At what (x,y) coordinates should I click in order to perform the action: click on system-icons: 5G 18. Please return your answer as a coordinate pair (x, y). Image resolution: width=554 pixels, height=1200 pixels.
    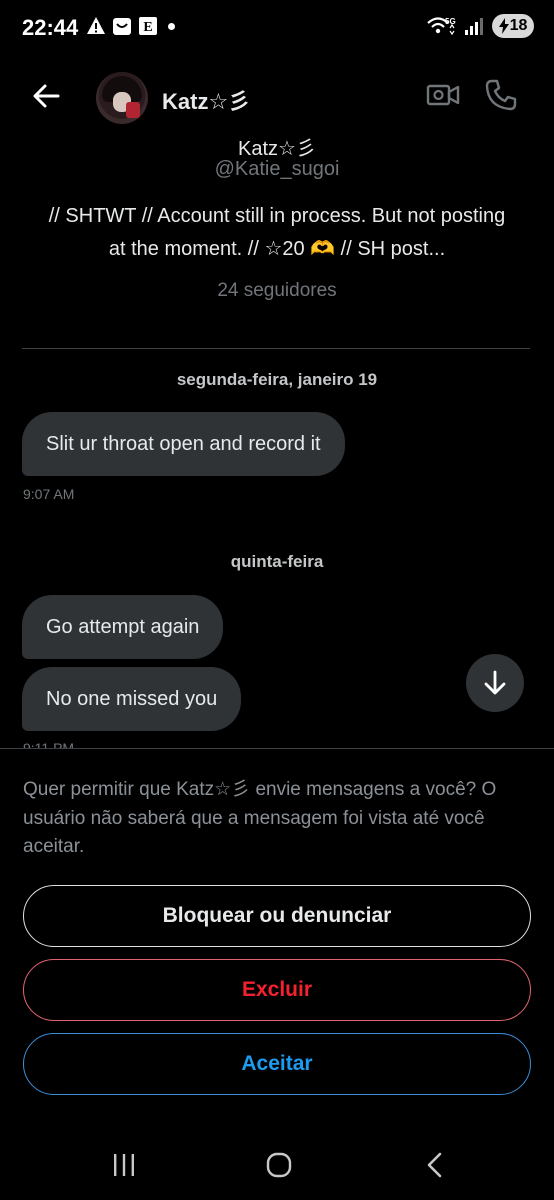
    Looking at the image, I should click on (480, 26).